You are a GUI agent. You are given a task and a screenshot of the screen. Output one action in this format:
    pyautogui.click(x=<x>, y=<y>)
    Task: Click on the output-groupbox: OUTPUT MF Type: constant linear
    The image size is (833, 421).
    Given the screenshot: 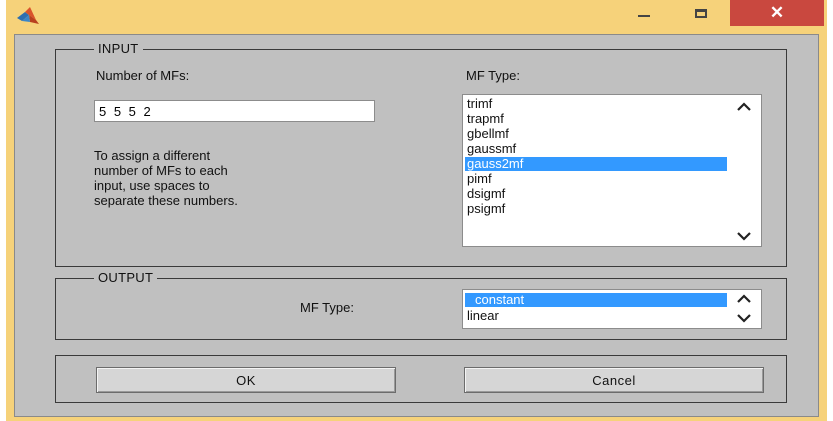 What is the action you would take?
    pyautogui.click(x=421, y=305)
    